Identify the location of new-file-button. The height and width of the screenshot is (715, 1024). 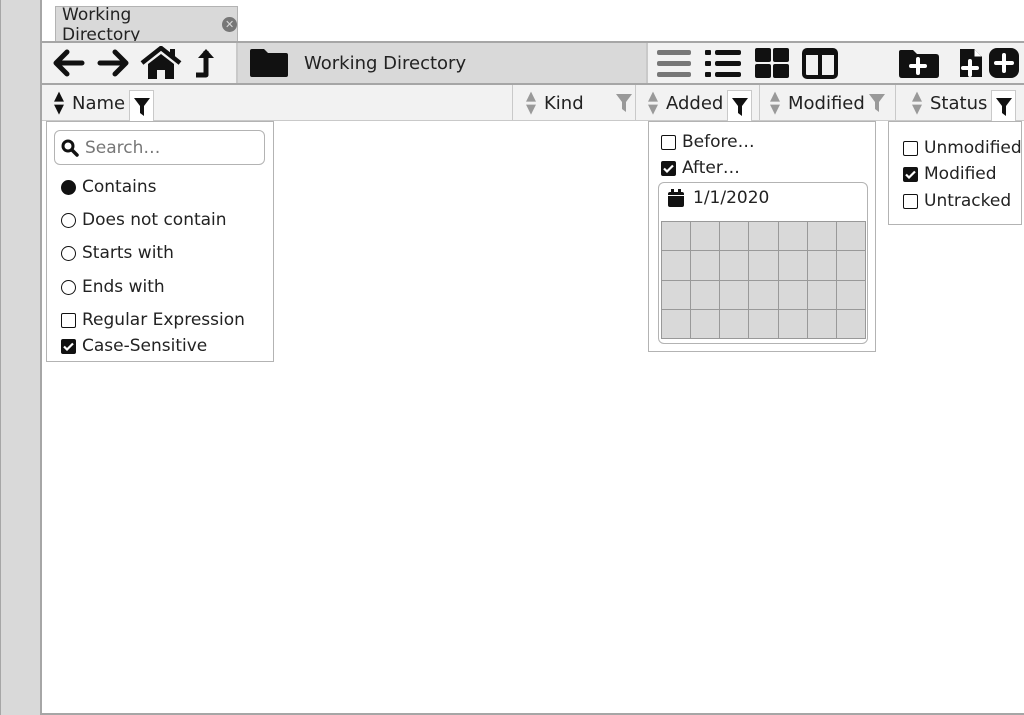
(971, 63).